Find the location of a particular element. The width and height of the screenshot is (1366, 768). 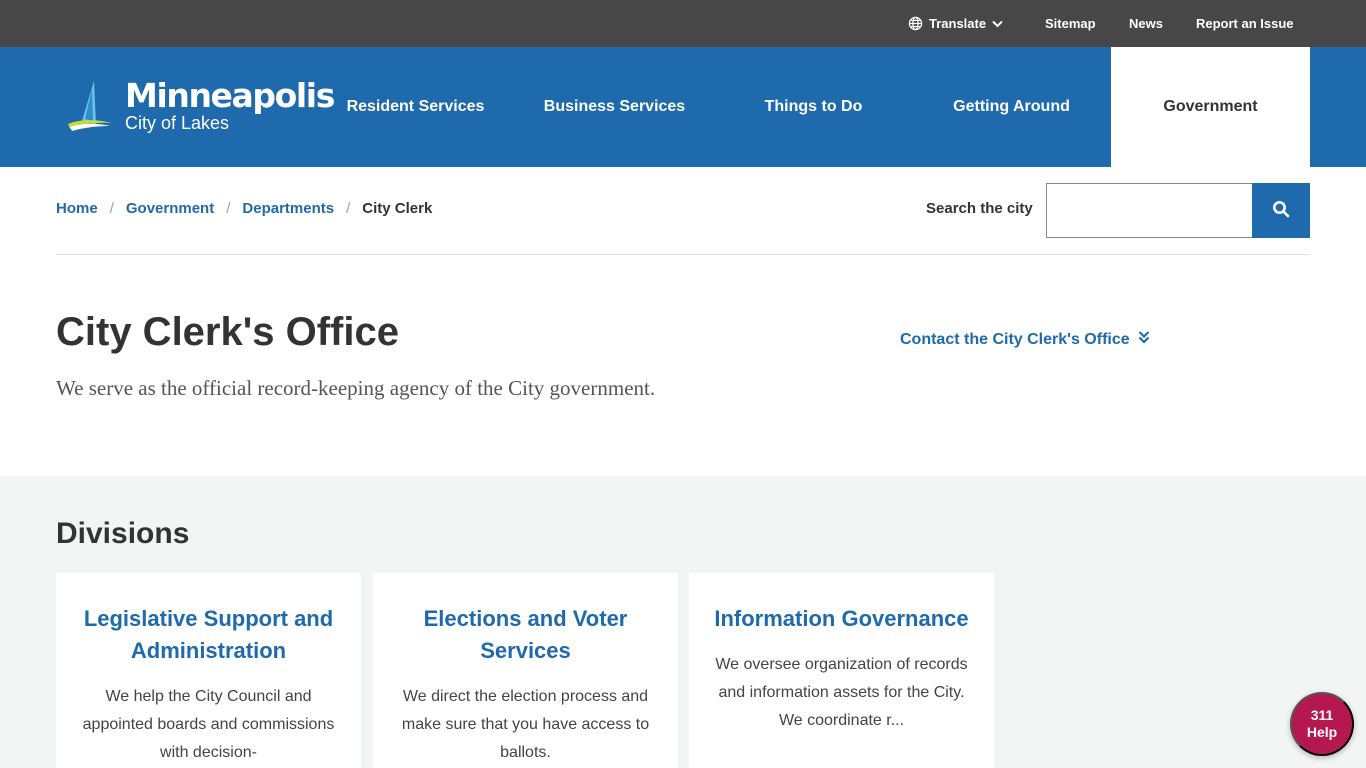

division-card-title: Information Governance is located at coordinates (841, 619).